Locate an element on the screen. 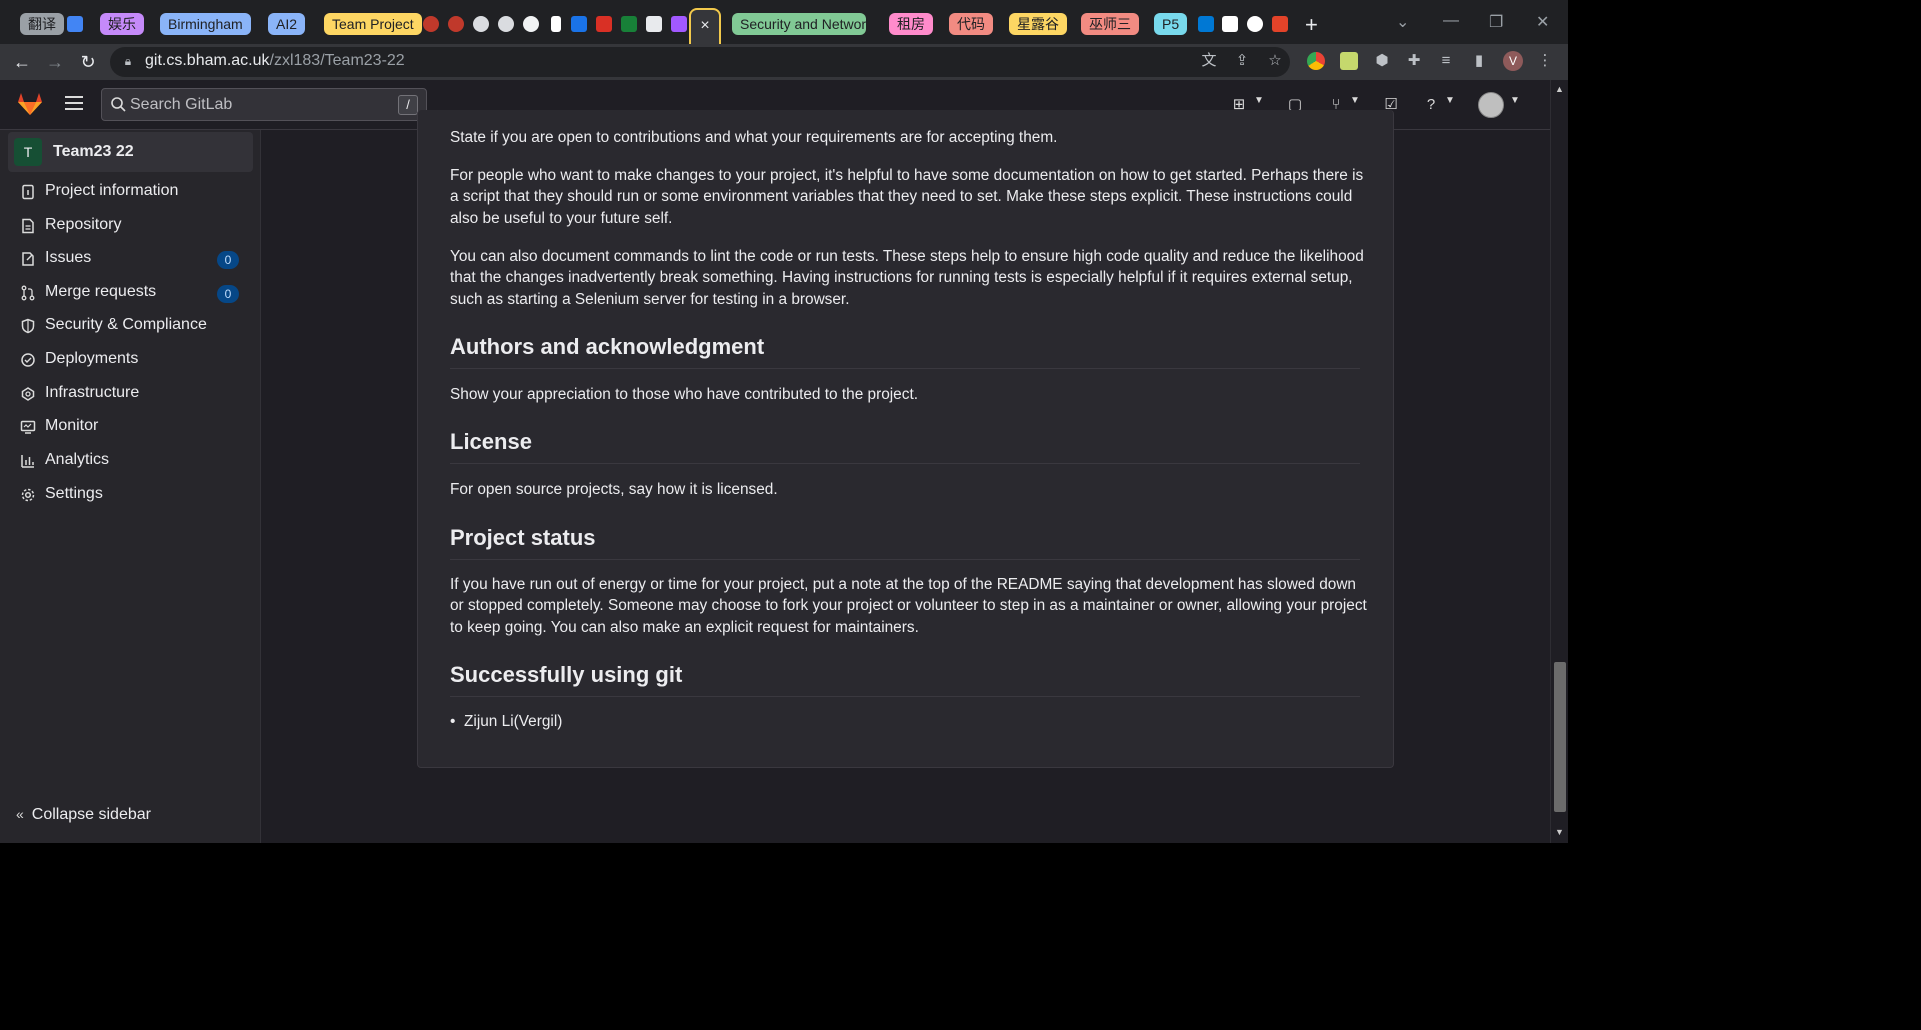  active-tab: × is located at coordinates (705, 26).